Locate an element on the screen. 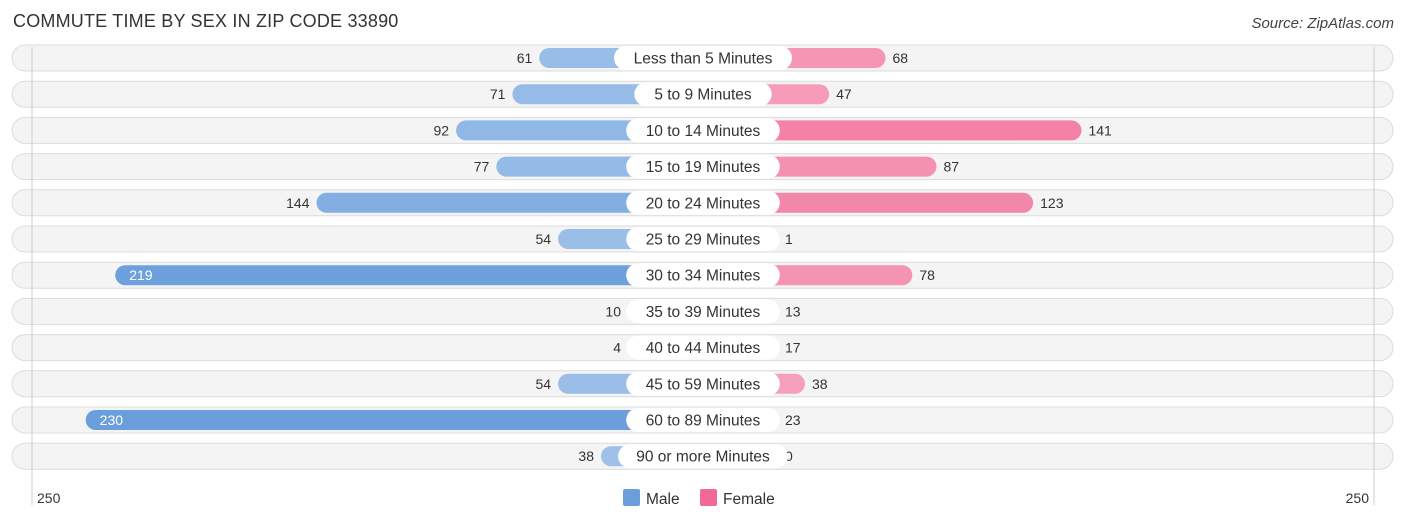 The width and height of the screenshot is (1406, 523). value-label-male: 77 is located at coordinates (482, 167).